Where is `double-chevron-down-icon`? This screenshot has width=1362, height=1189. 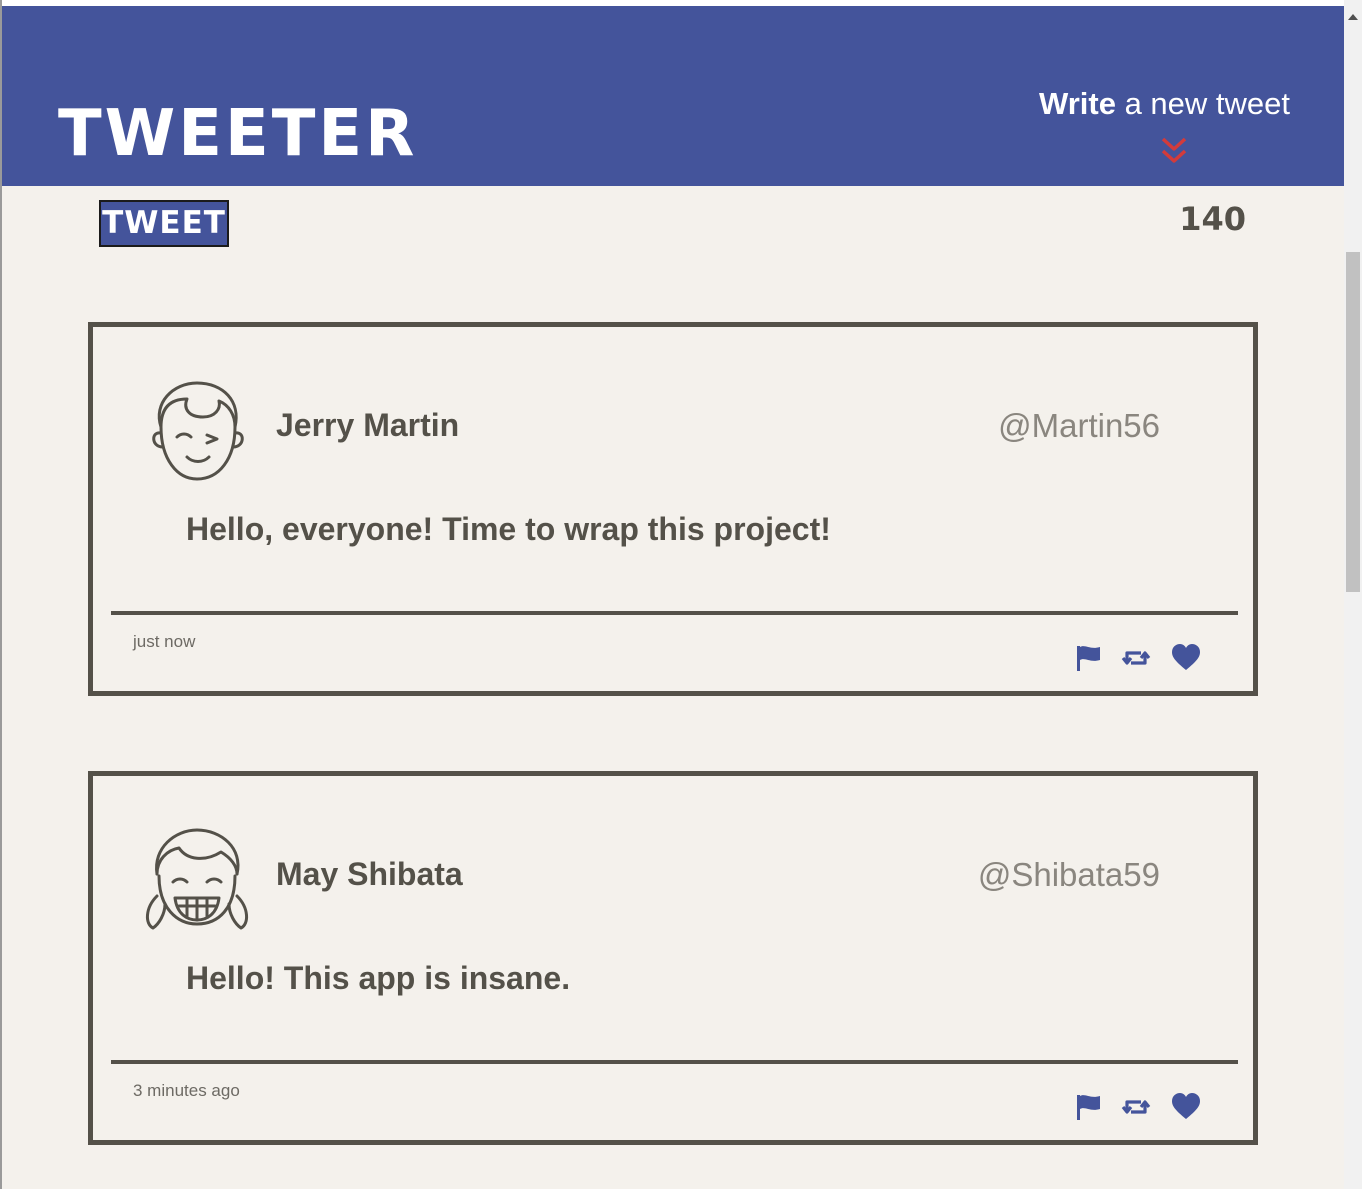 double-chevron-down-icon is located at coordinates (1174, 151).